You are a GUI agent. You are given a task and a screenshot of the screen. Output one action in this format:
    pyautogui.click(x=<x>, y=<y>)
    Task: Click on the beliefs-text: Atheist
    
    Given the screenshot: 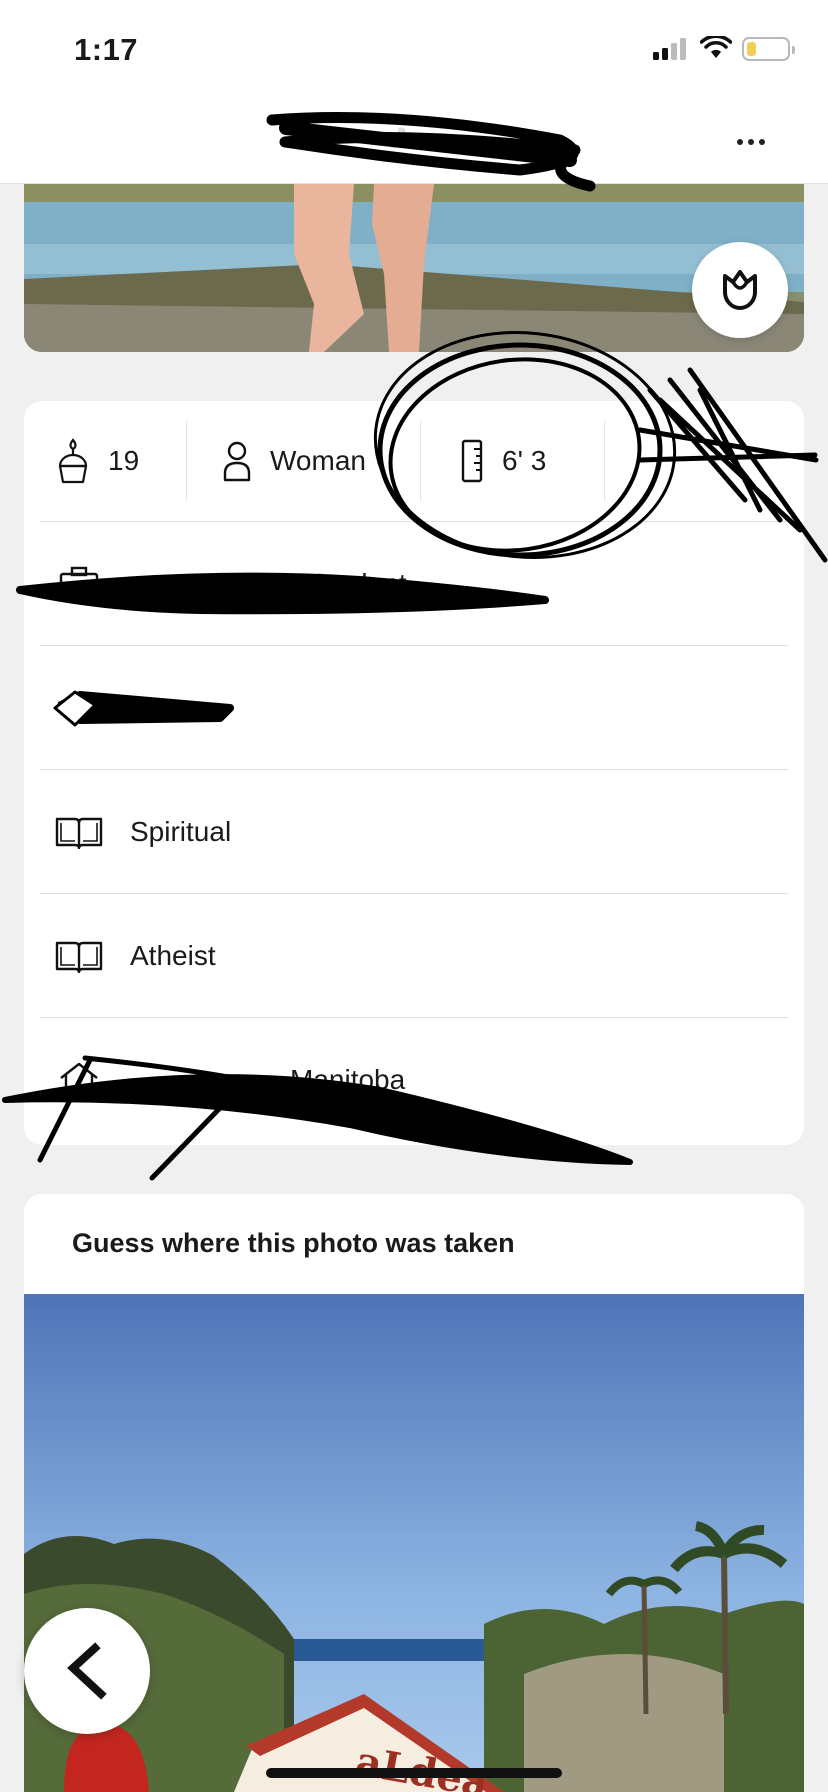 What is the action you would take?
    pyautogui.click(x=173, y=955)
    